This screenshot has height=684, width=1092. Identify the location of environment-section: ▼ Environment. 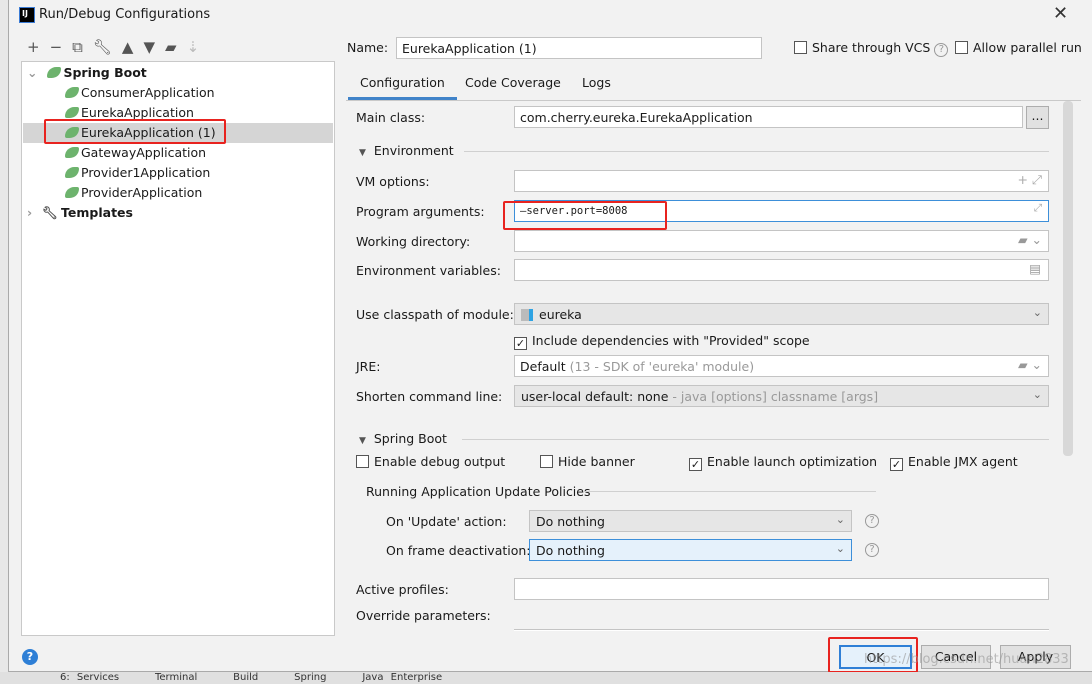
(406, 150).